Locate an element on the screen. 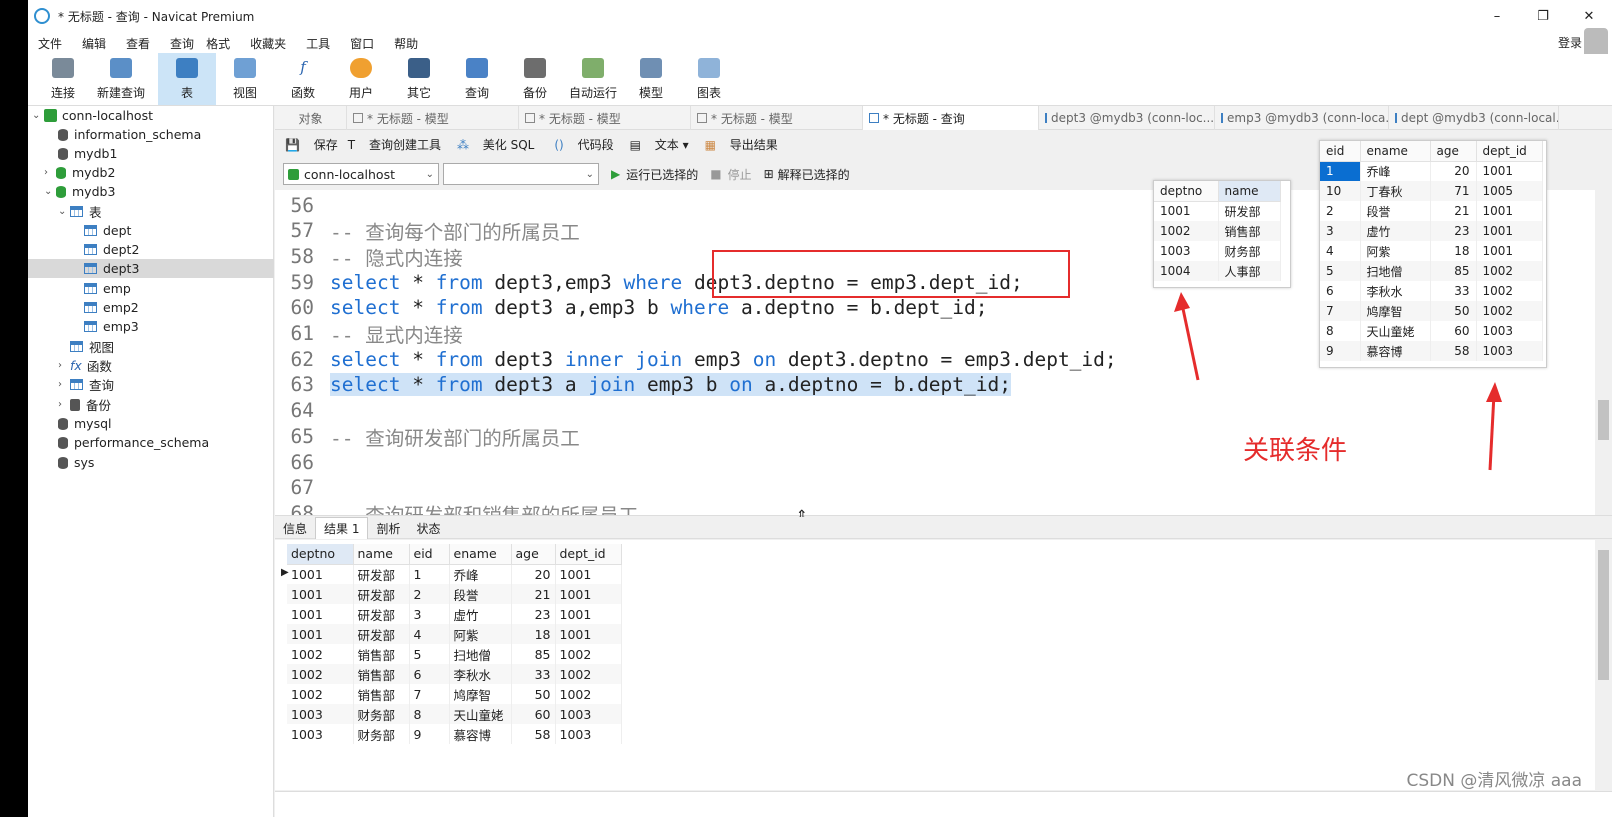 The image size is (1612, 817). table-cell: 财务部 is located at coordinates (381, 714).